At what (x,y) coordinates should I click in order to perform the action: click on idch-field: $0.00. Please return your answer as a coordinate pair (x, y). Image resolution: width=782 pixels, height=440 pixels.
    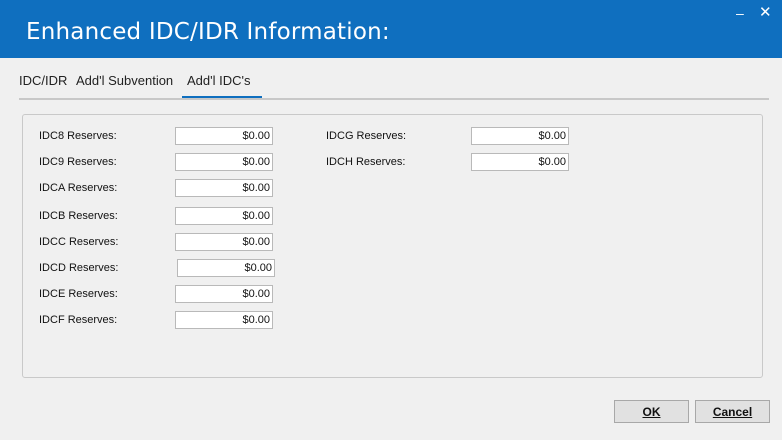
    Looking at the image, I should click on (520, 162).